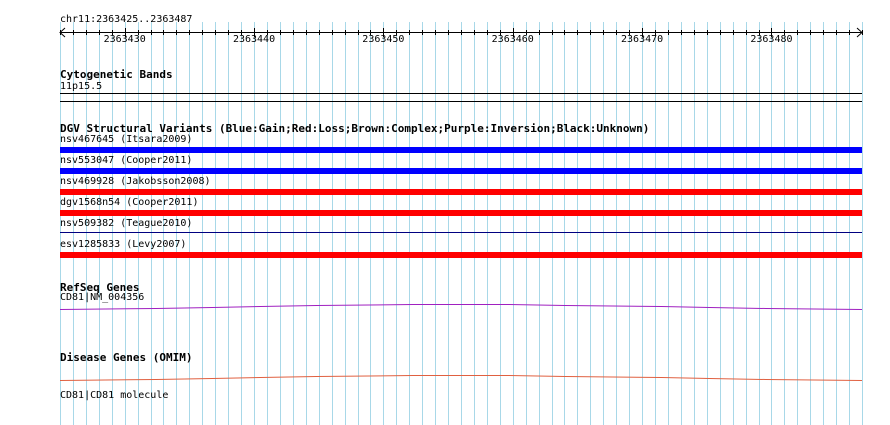 This screenshot has height=425, width=890. What do you see at coordinates (81, 86) in the screenshot?
I see `cytoband-label: 11p15.5` at bounding box center [81, 86].